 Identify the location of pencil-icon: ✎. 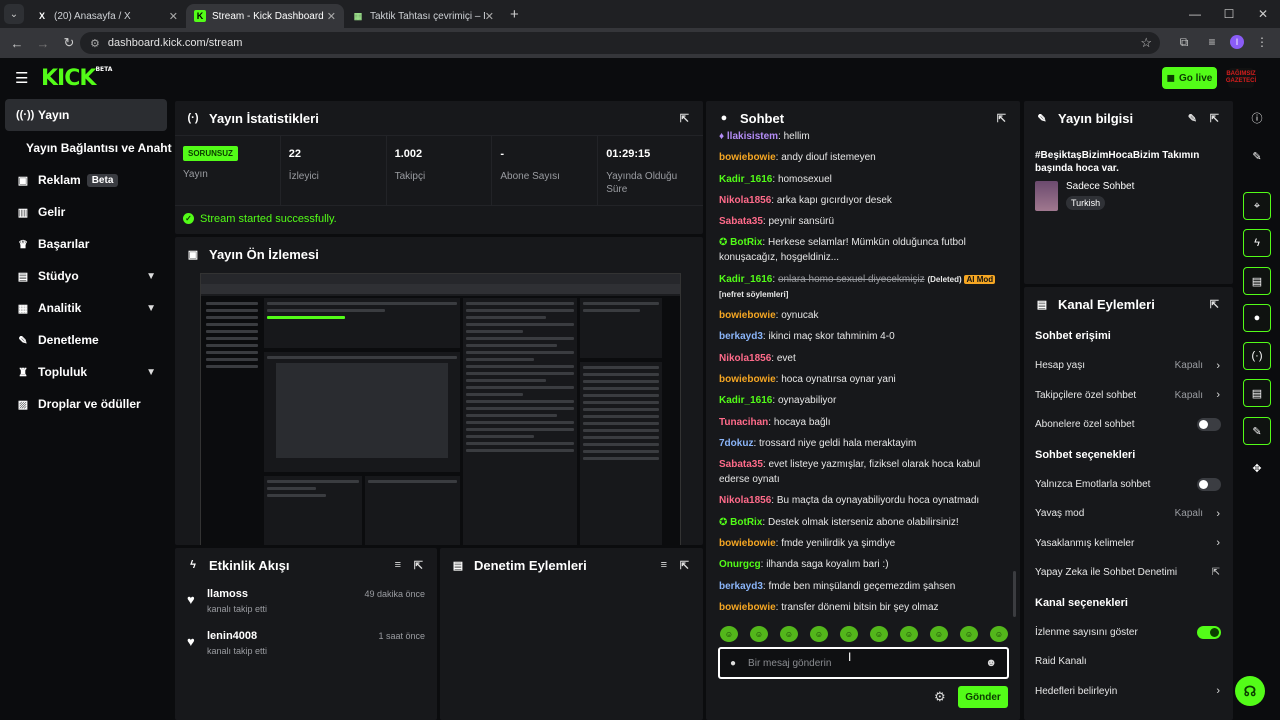
(1257, 156).